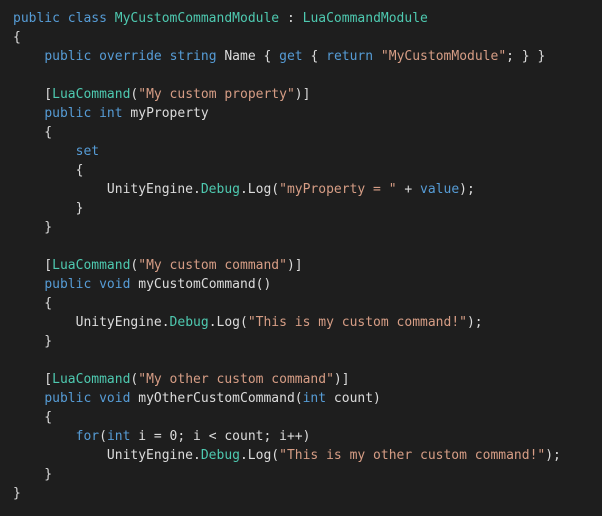  What do you see at coordinates (307, 284) in the screenshot?
I see `code-line: public void myCustomCommand()` at bounding box center [307, 284].